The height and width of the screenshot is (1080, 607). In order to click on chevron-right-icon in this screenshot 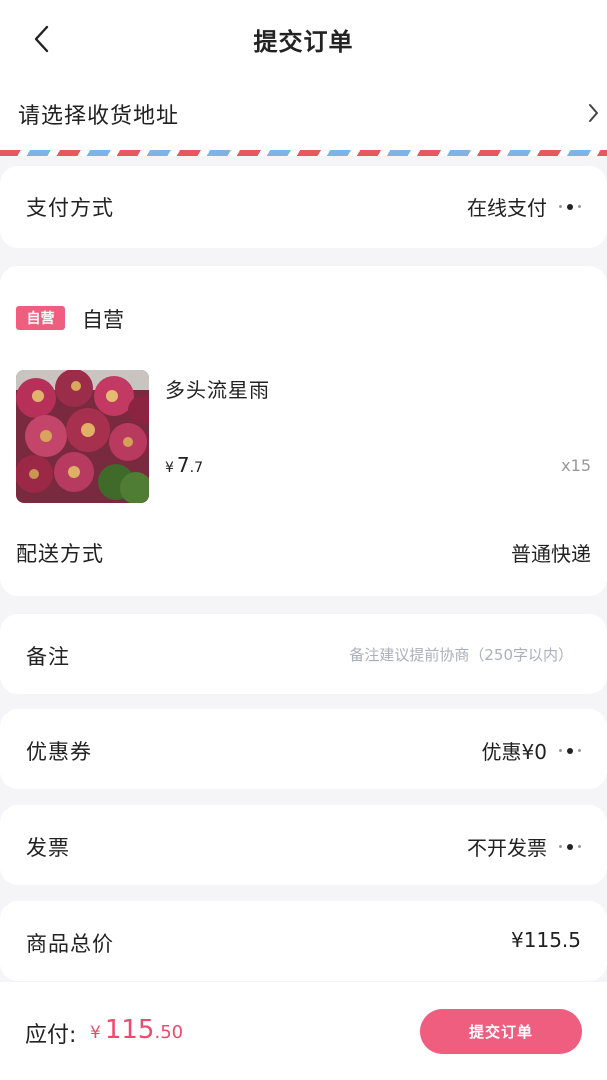, I will do `click(593, 113)`.